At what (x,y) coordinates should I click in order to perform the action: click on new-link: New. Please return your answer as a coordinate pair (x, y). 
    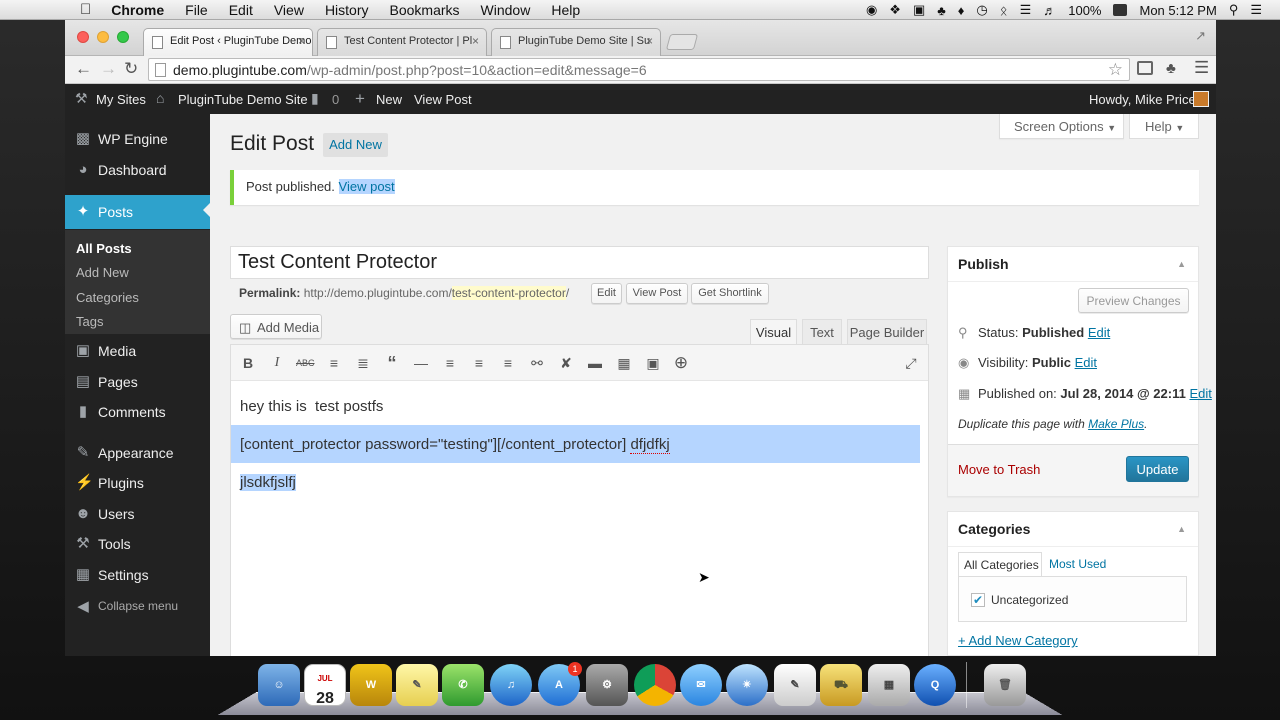
    Looking at the image, I should click on (389, 99).